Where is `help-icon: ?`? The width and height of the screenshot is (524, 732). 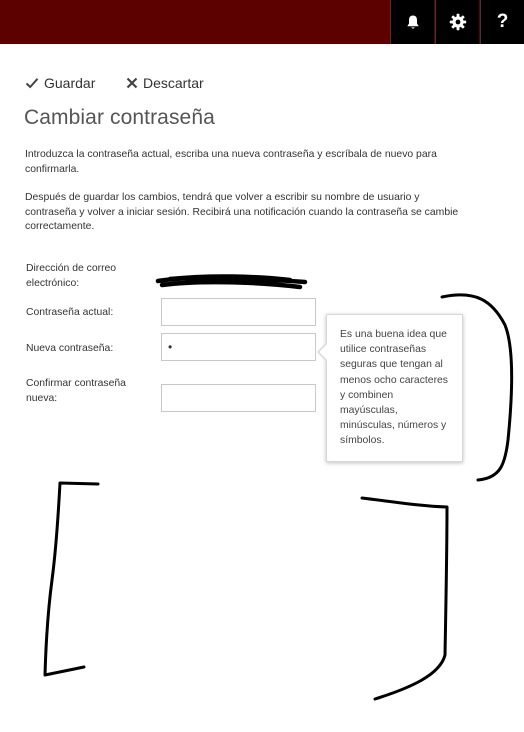 help-icon: ? is located at coordinates (502, 21).